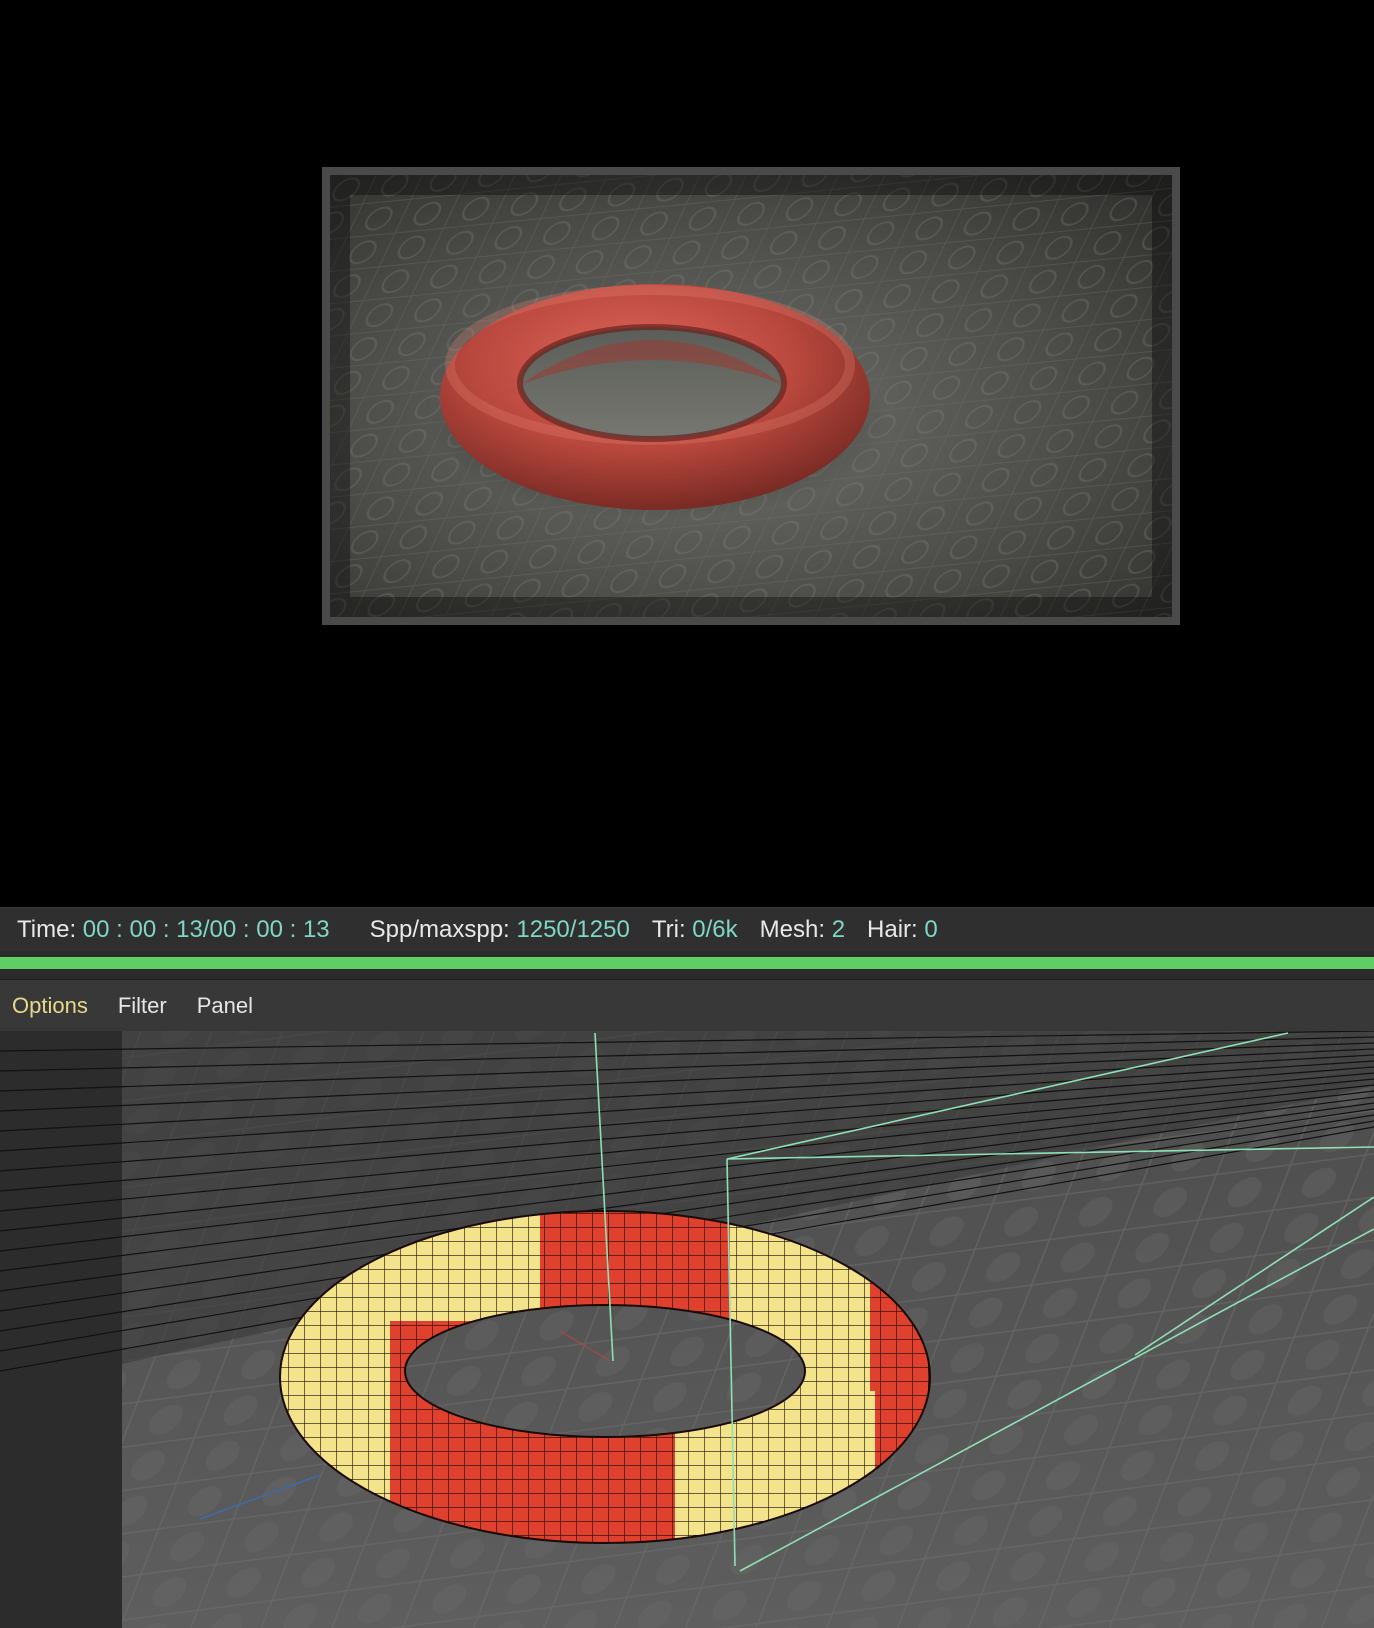 This screenshot has width=1374, height=1628. Describe the element at coordinates (50, 1006) in the screenshot. I see `menu-options: Options` at that location.